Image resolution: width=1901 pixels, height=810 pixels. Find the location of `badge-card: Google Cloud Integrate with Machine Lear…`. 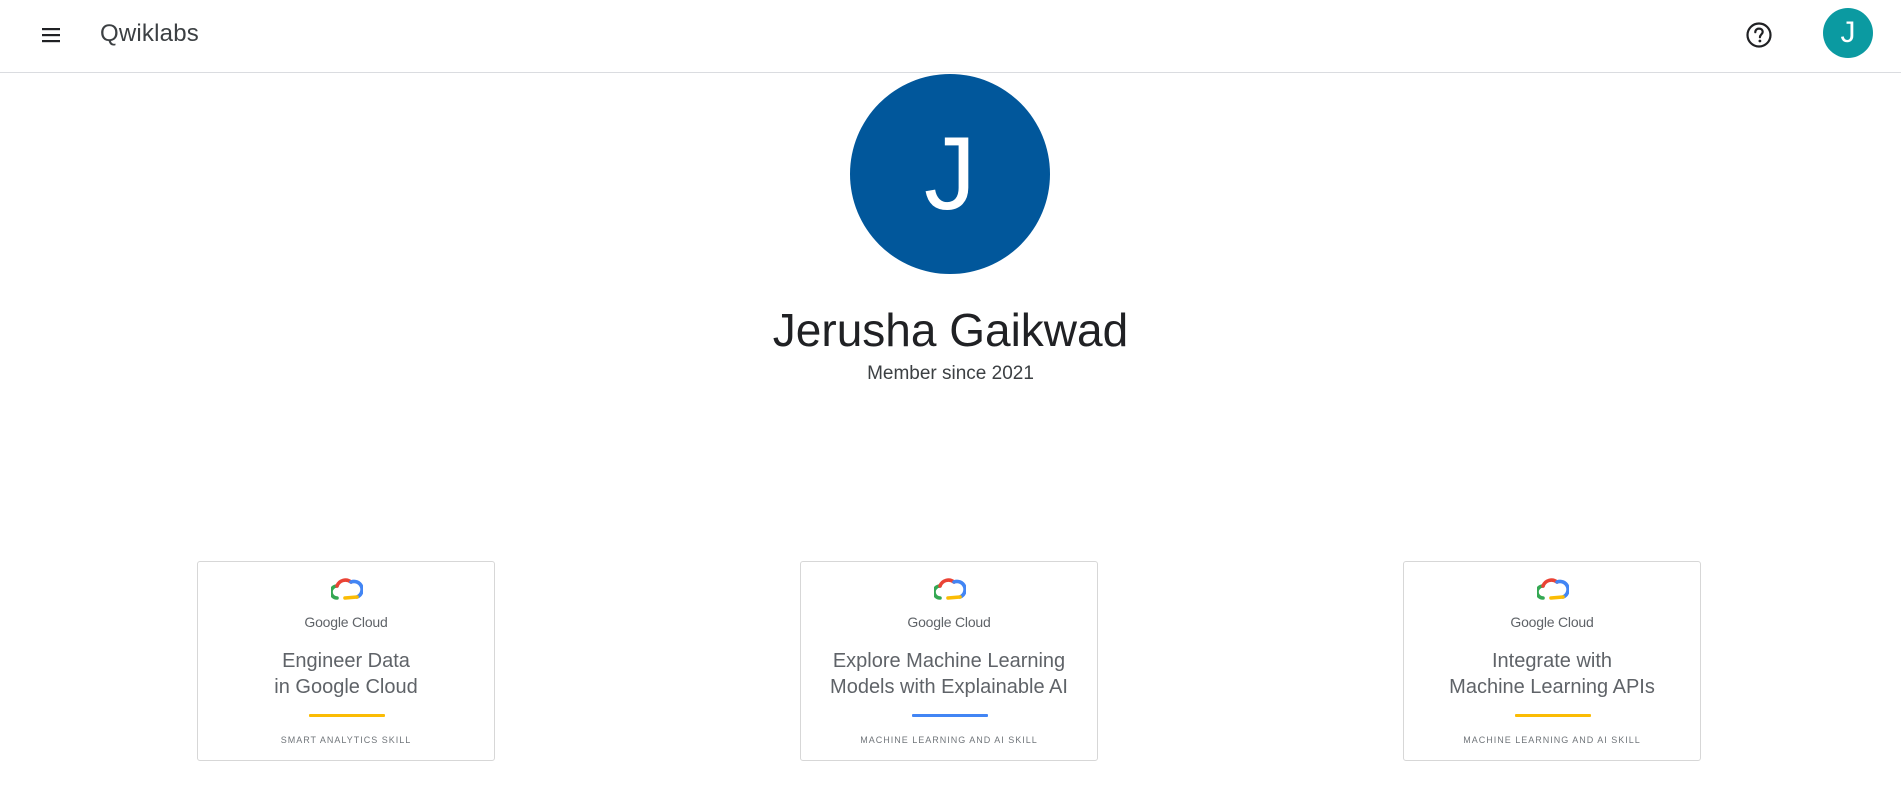

badge-card: Google Cloud Integrate with Machine Lear… is located at coordinates (1552, 661).